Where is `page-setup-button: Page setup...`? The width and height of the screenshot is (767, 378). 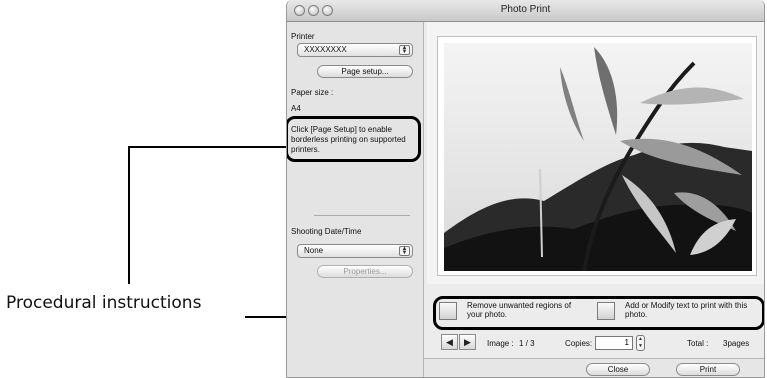 page-setup-button: Page setup... is located at coordinates (365, 71).